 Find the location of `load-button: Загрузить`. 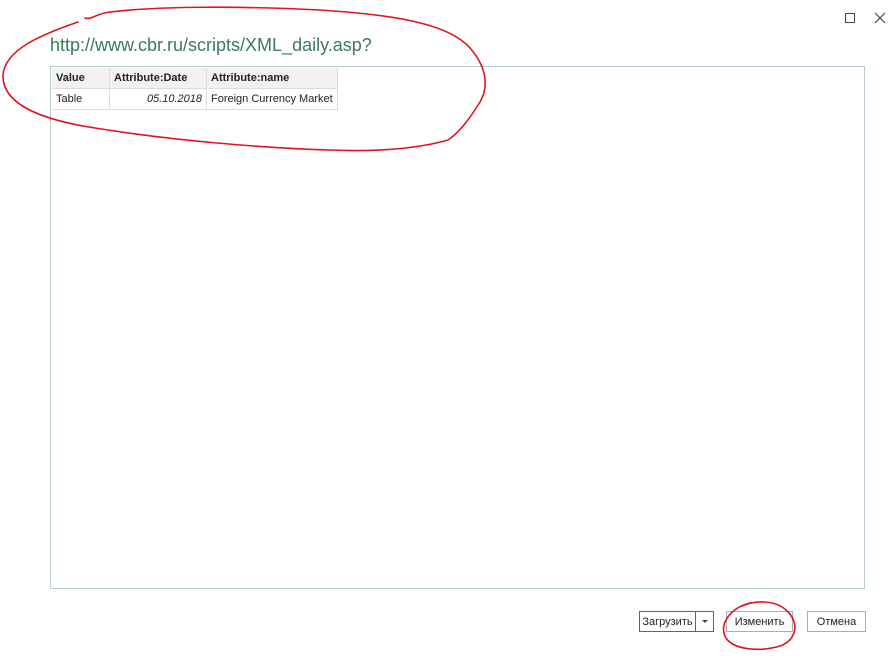

load-button: Загрузить is located at coordinates (668, 621).